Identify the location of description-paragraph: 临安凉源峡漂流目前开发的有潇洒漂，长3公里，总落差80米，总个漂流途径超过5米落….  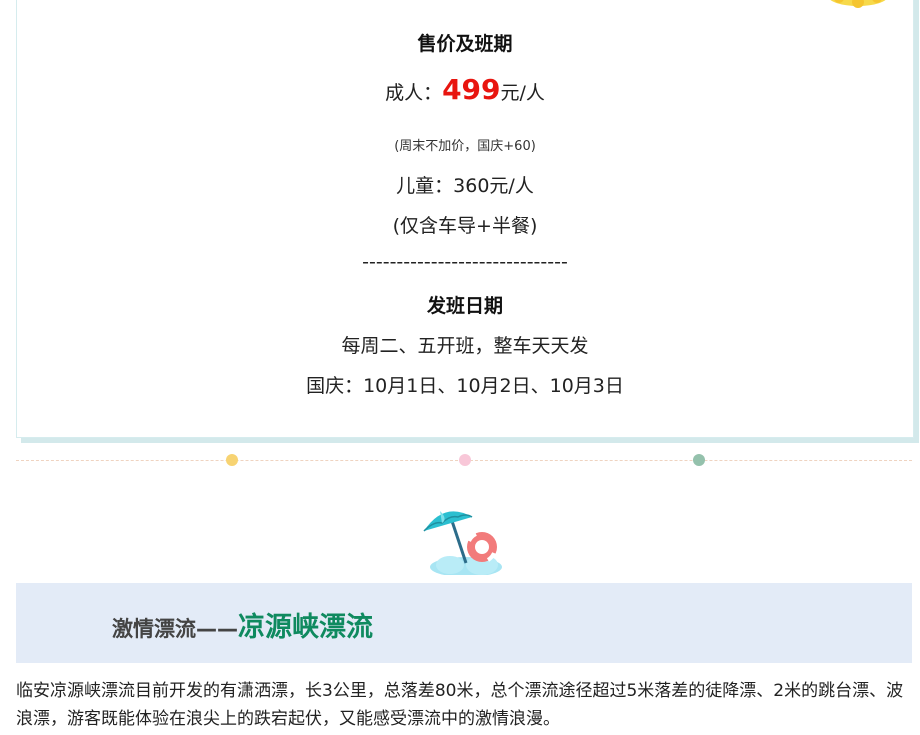
(460, 705).